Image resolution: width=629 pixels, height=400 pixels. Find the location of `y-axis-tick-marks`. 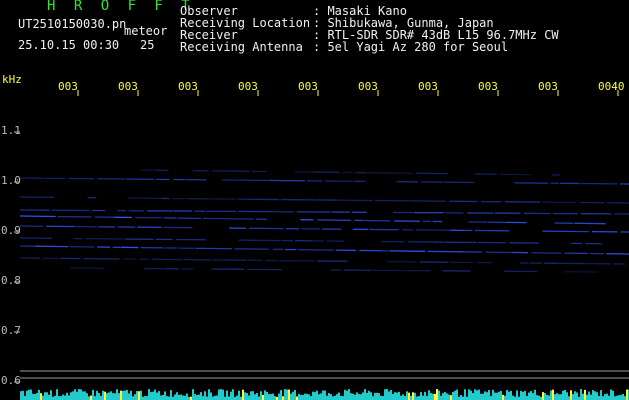

y-axis-tick-marks is located at coordinates (17, 257).